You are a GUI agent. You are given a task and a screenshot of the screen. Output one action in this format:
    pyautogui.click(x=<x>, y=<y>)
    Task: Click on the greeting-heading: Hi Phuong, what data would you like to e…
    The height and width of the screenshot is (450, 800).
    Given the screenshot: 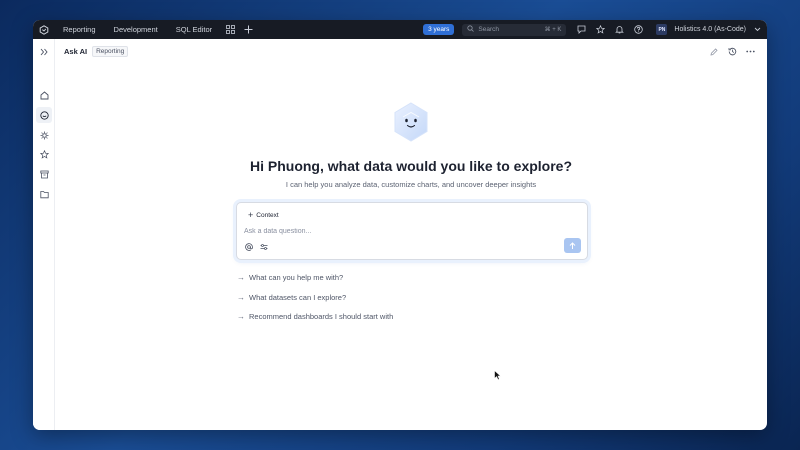 What is the action you would take?
    pyautogui.click(x=411, y=166)
    